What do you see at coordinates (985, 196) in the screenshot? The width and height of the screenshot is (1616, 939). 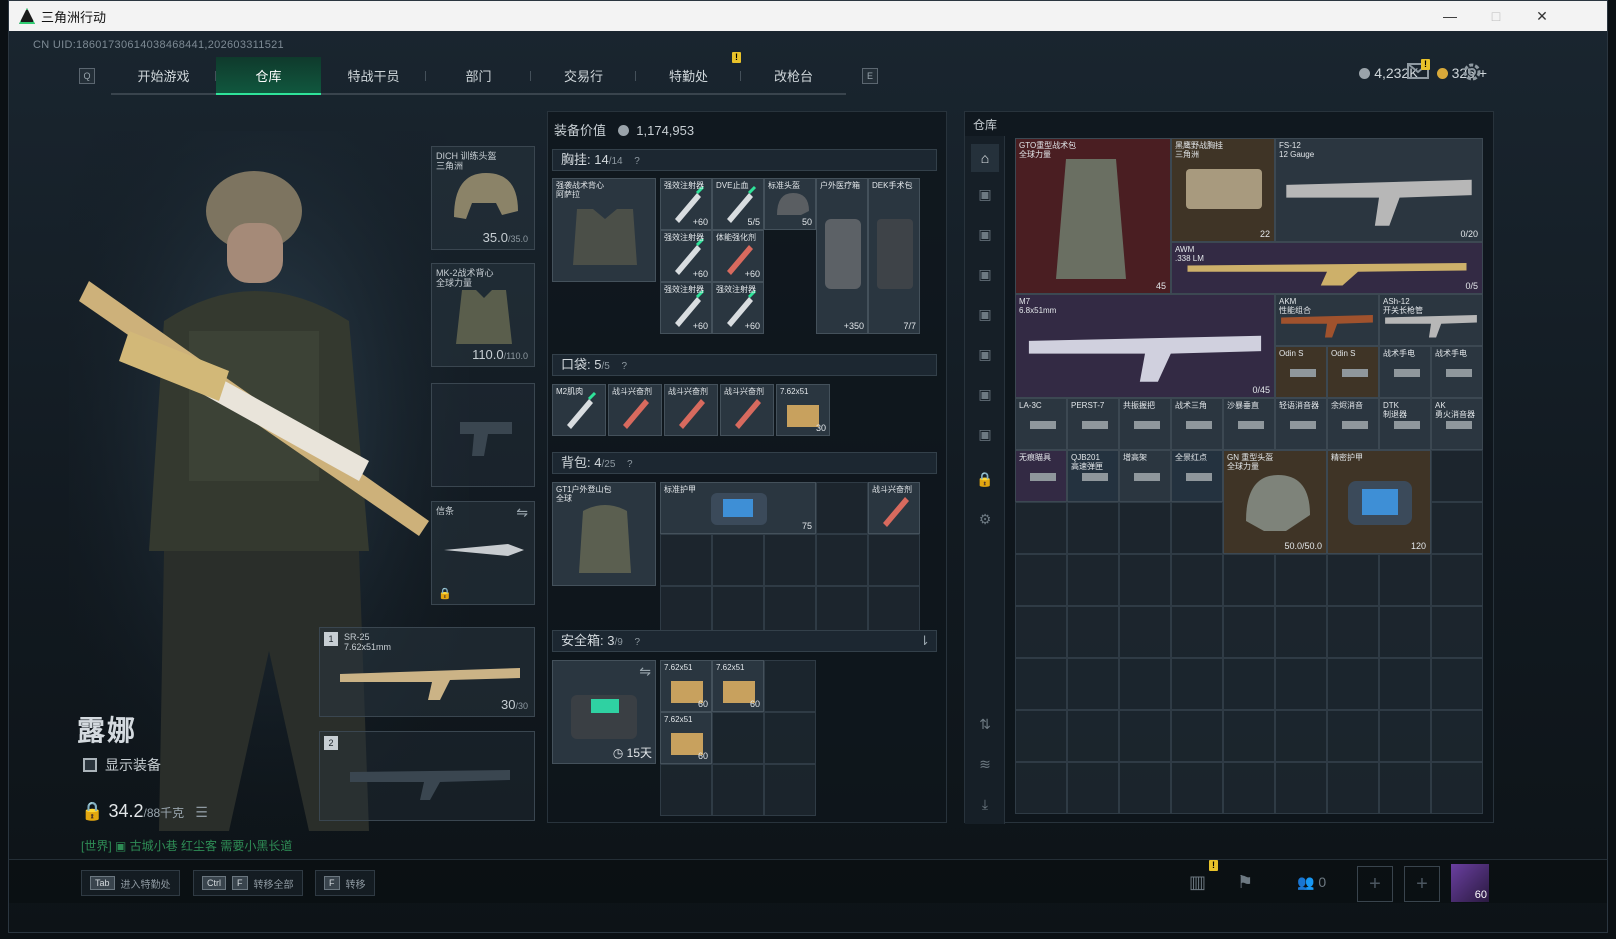 I see `stash-page-1-icon: ▣` at bounding box center [985, 196].